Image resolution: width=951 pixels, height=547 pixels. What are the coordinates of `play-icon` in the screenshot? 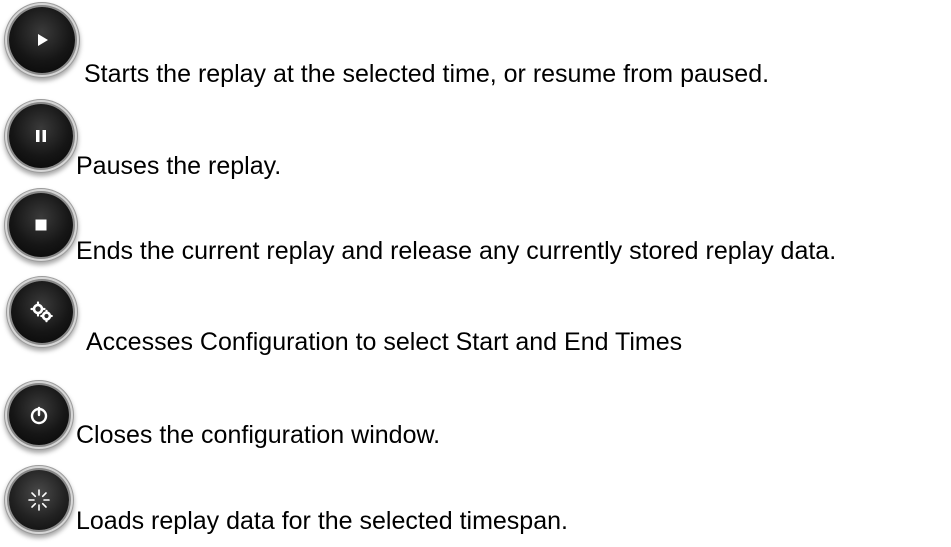 It's located at (43, 40).